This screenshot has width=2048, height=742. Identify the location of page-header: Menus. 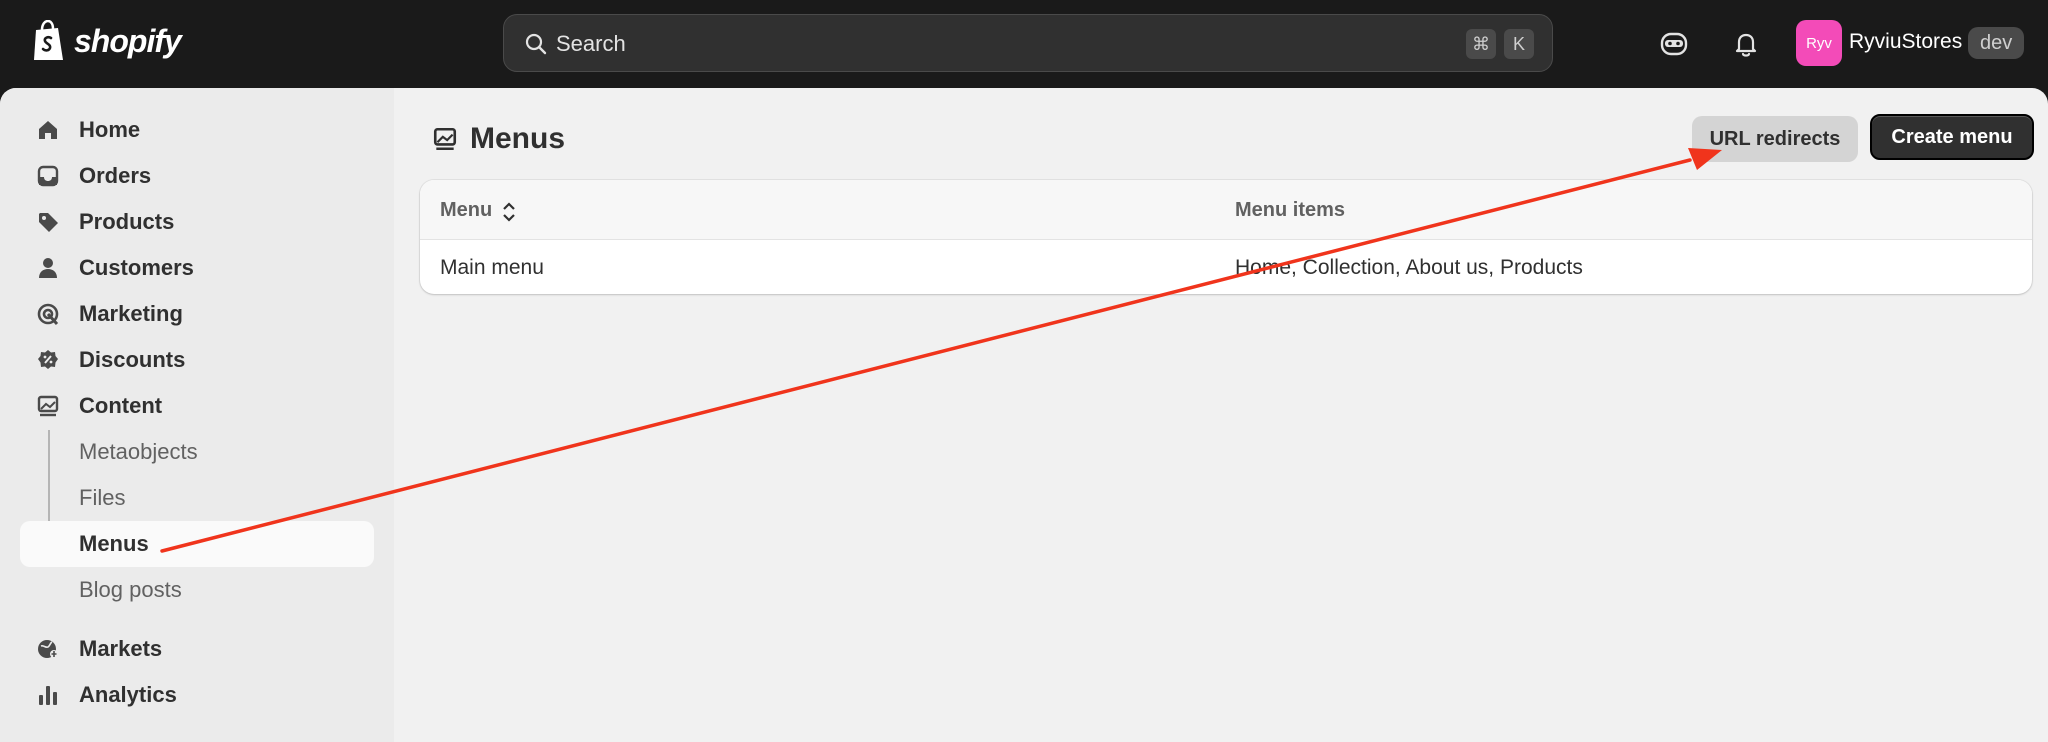
(498, 139).